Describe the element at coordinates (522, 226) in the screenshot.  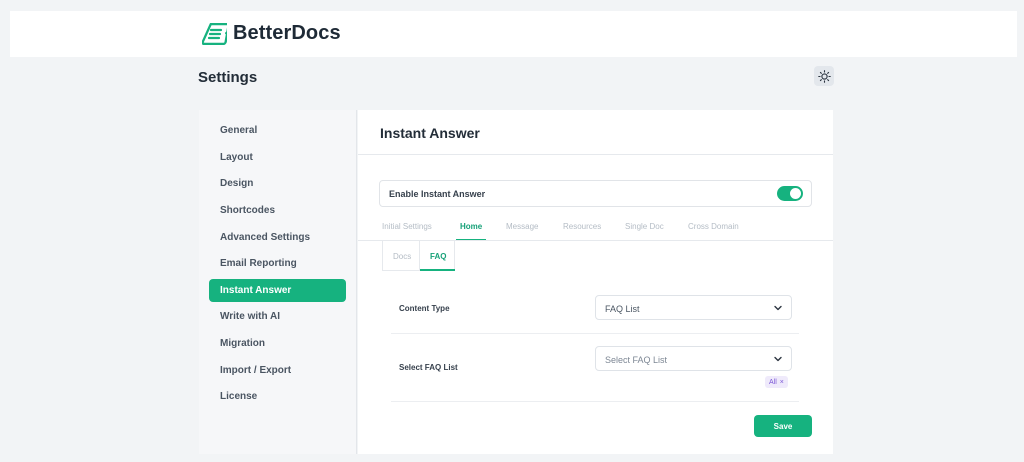
I see `tab-message: Message` at that location.